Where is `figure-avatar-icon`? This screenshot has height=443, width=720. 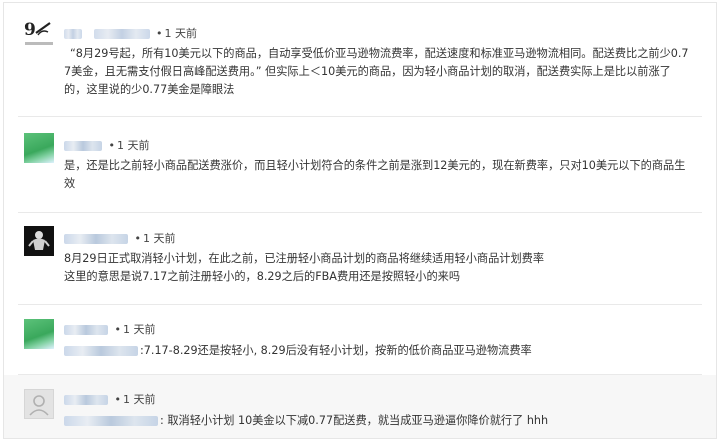 figure-avatar-icon is located at coordinates (39, 240).